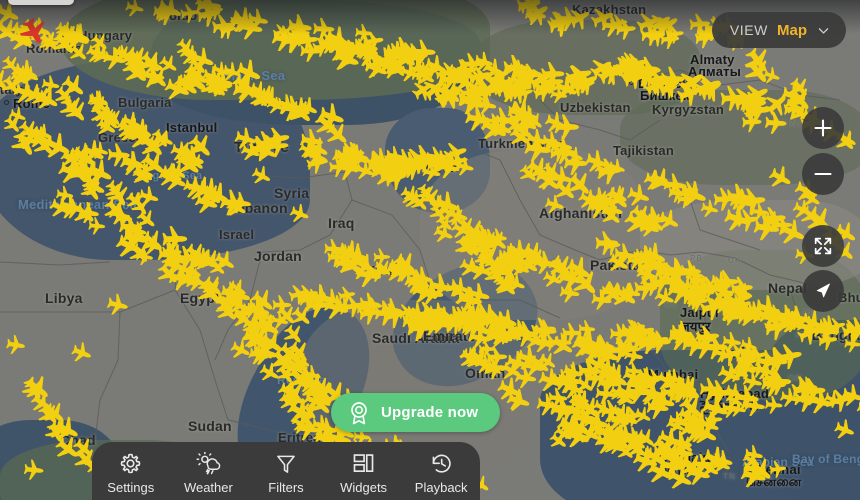 This screenshot has width=860, height=500. Describe the element at coordinates (430, 412) in the screenshot. I see `upgrade-now-label: Upgrade now` at that location.